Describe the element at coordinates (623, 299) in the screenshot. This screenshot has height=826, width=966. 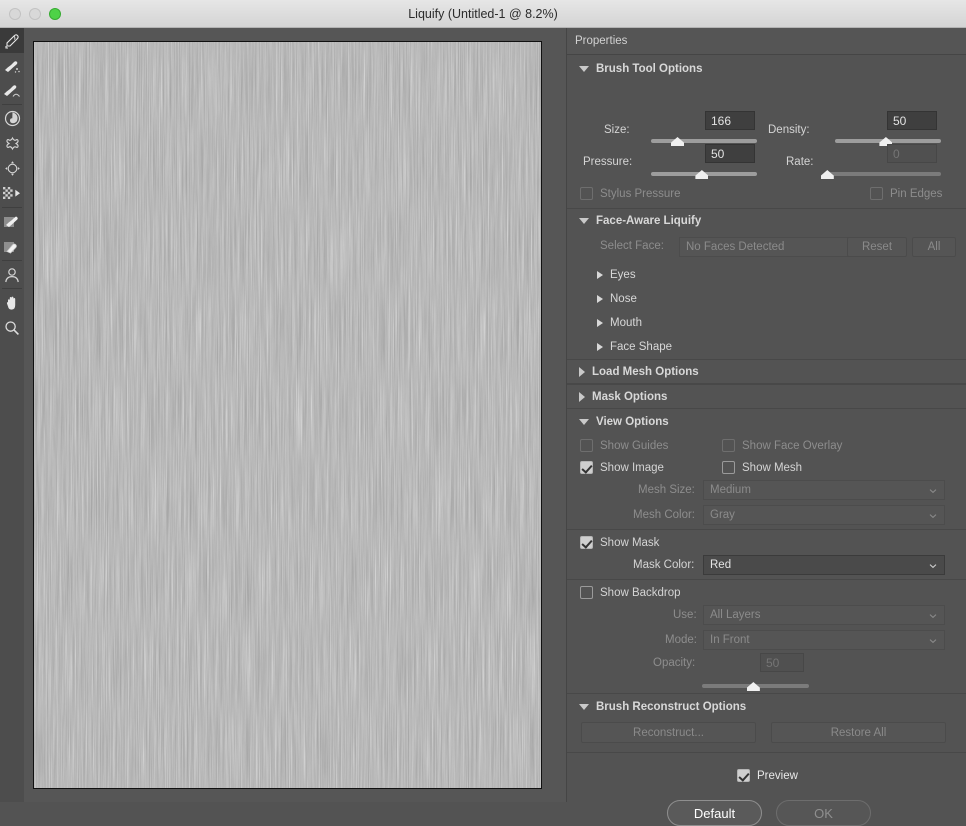
I see `subsection-label: Nose` at that location.